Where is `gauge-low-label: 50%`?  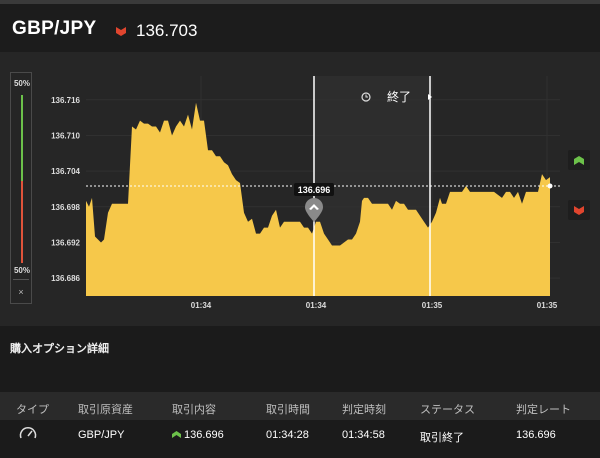
gauge-low-label: 50% is located at coordinates (21, 270).